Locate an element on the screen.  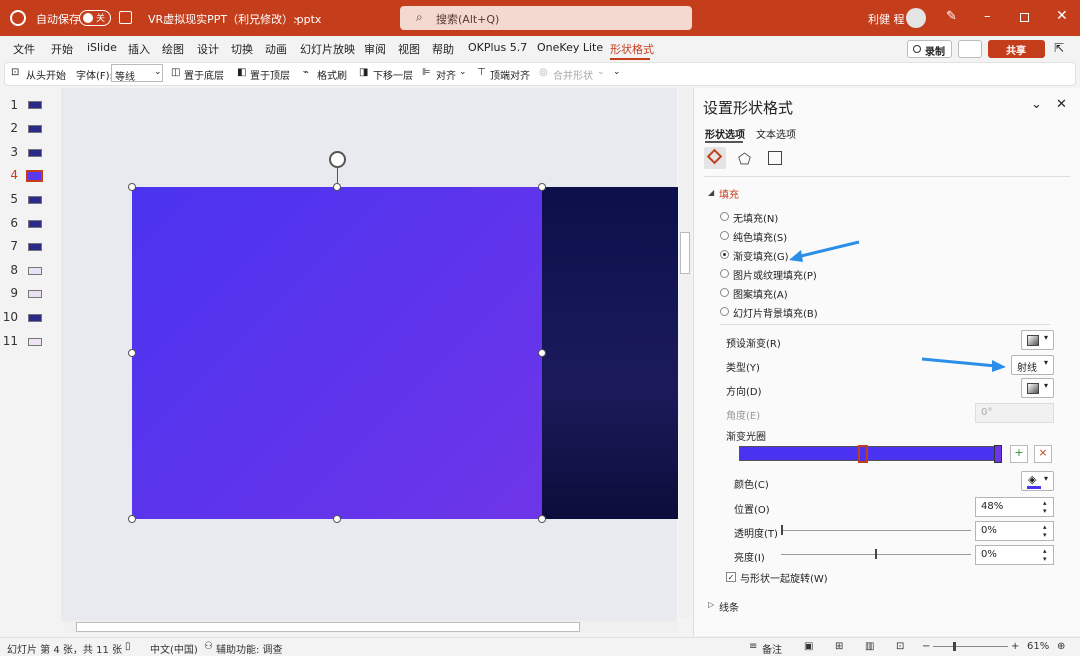
bring-to-front-button: 置于顶层 is located at coordinates (270, 74).